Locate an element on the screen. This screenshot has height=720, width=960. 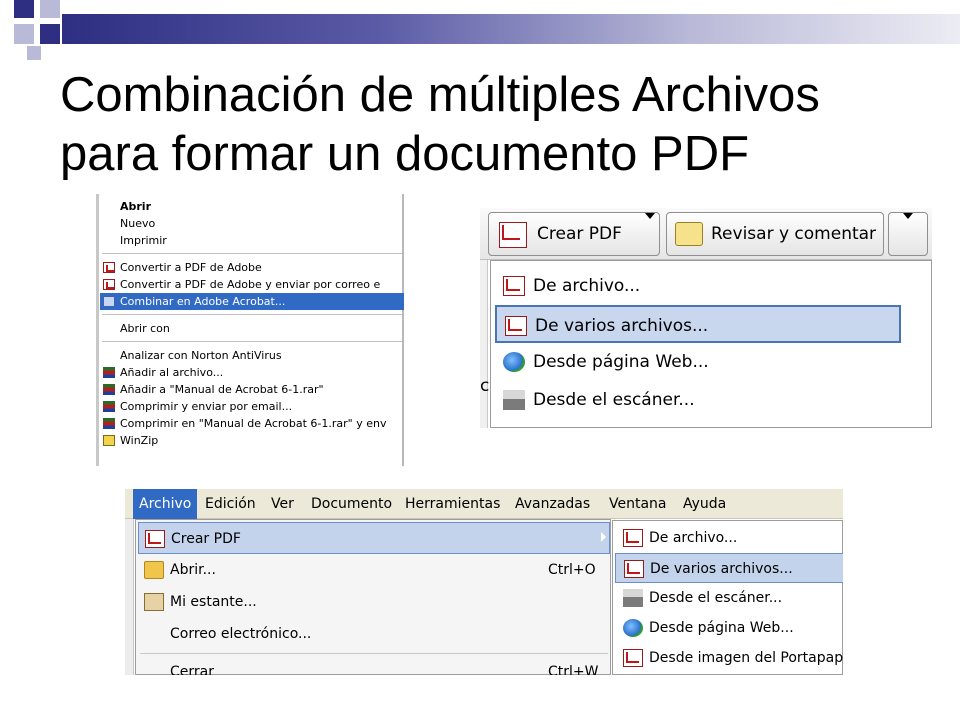
ctx-item-norton: Analizar con Norton AntiVirus is located at coordinates (252, 355).